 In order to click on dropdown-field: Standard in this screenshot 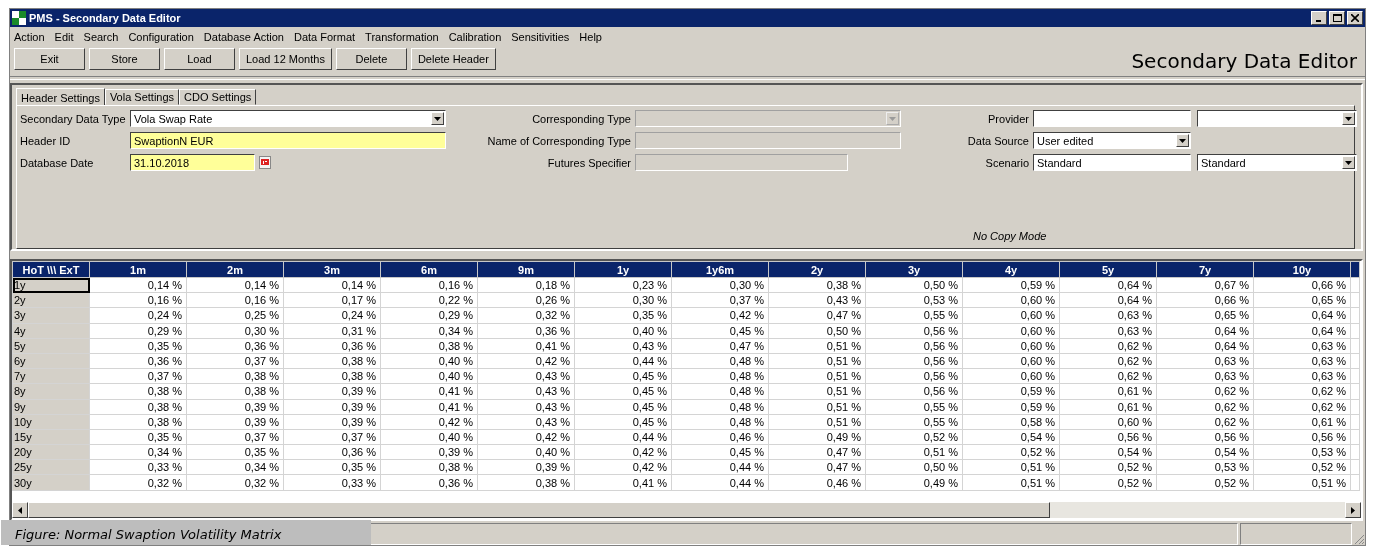, I will do `click(1277, 162)`.